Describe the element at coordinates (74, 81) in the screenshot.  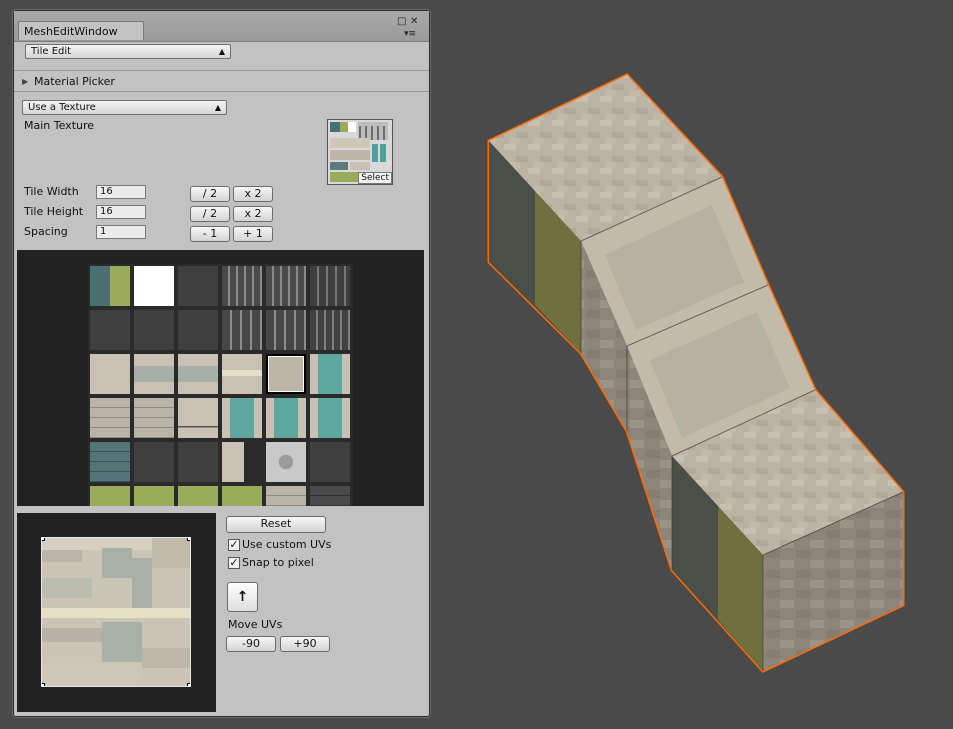
I see `material-picker-label: Material Picker` at that location.